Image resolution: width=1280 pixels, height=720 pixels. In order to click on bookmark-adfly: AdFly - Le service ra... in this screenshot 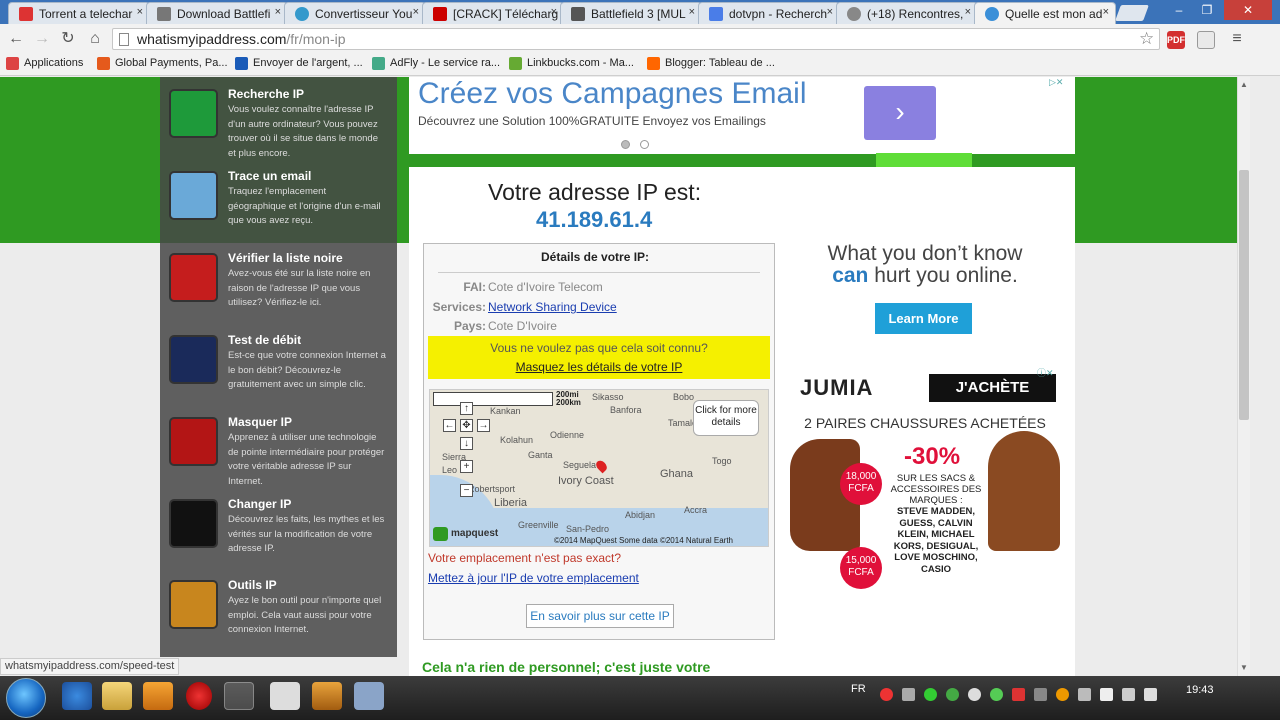, I will do `click(436, 63)`.